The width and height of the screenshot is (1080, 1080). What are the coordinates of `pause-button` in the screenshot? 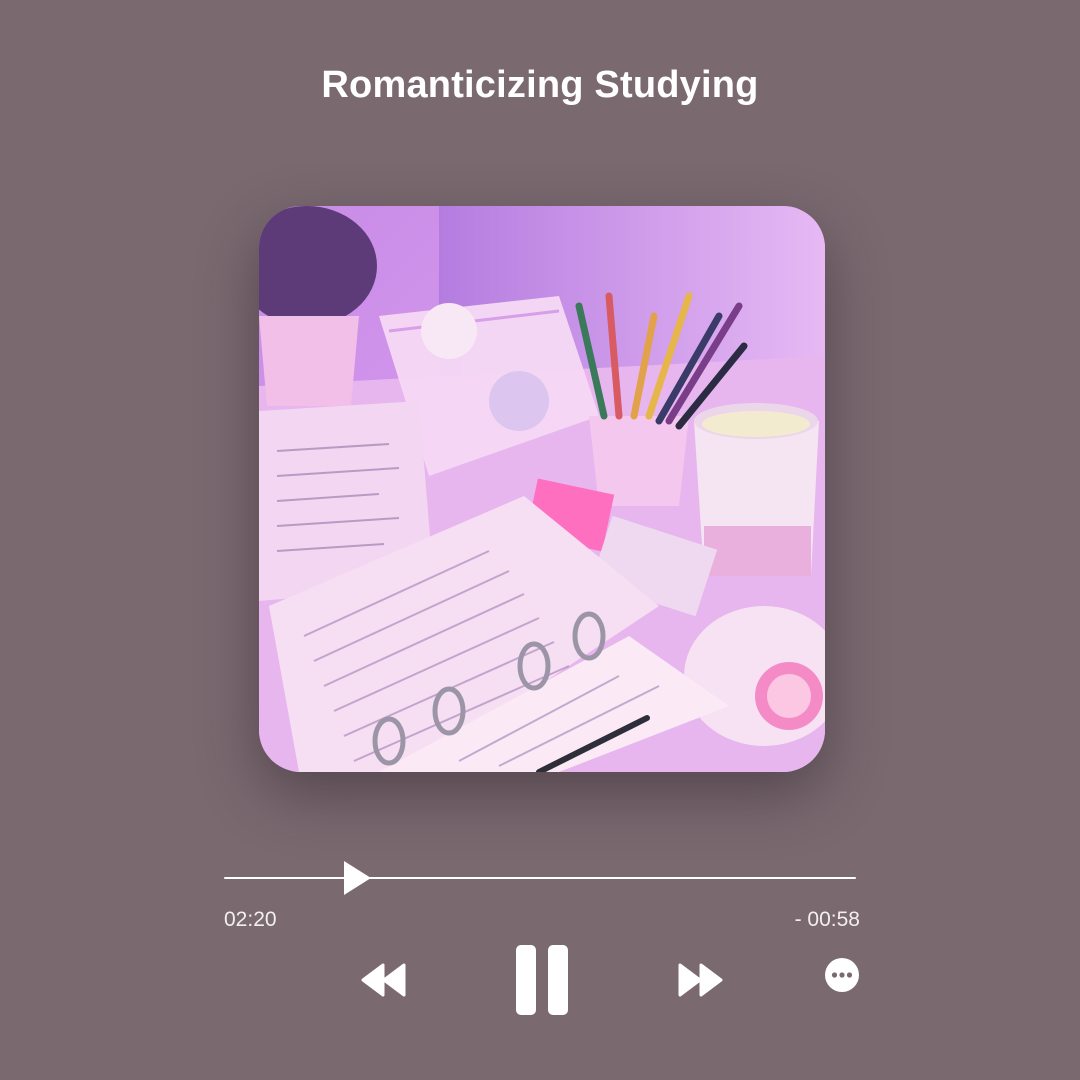 It's located at (543, 980).